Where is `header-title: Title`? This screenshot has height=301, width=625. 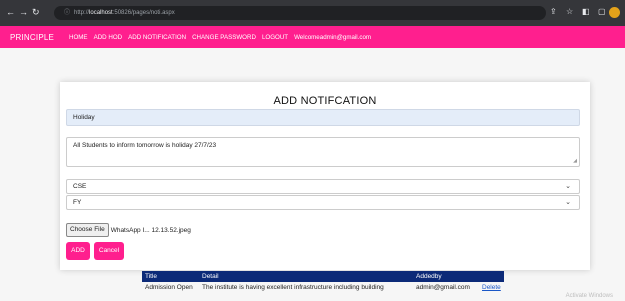
header-title: Title is located at coordinates (151, 276).